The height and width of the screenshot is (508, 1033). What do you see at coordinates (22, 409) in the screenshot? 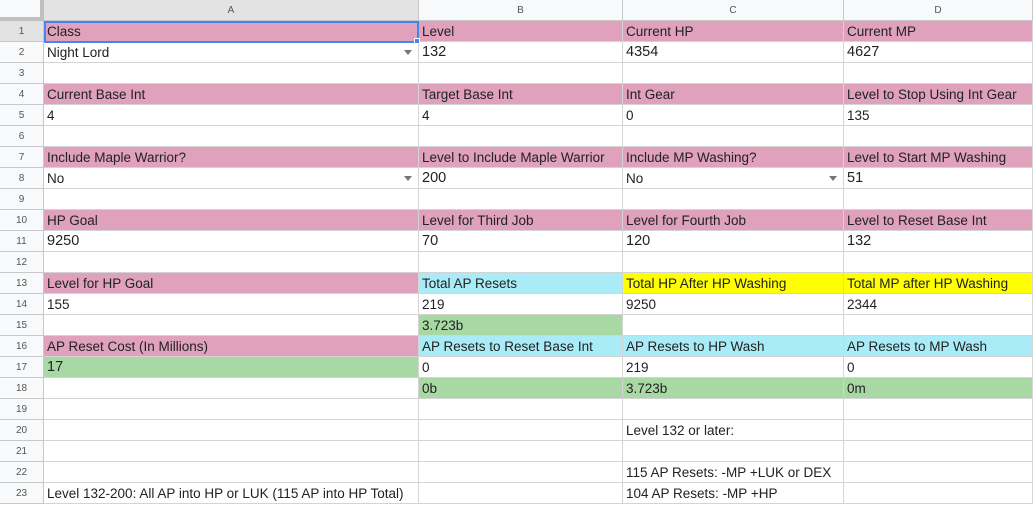
I see `row-header-19: 19` at bounding box center [22, 409].